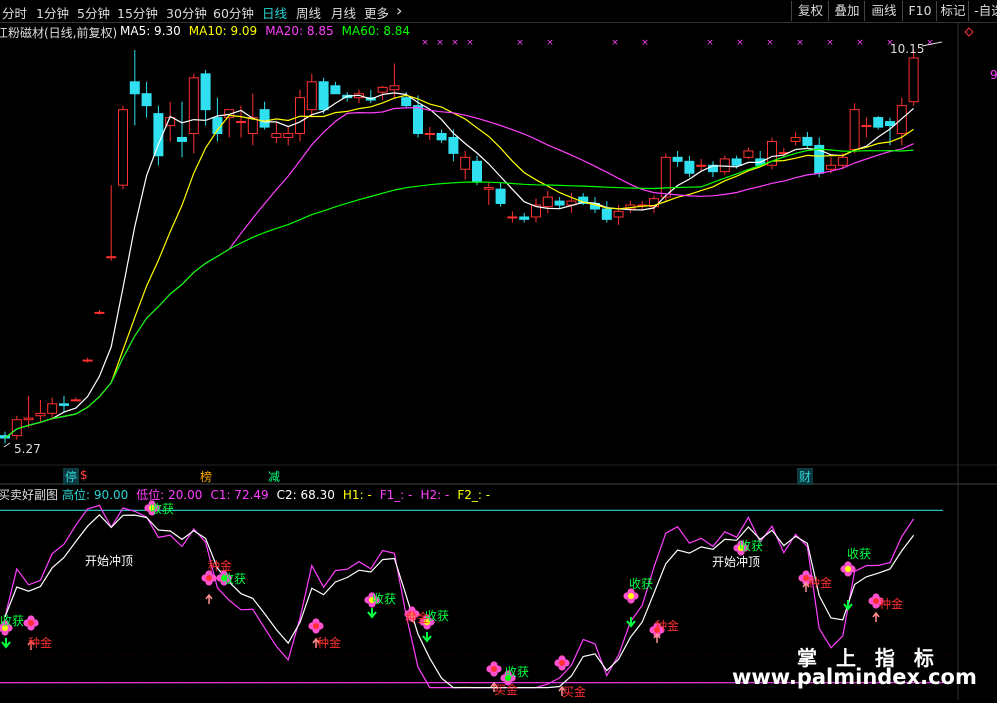 The image size is (997, 703). What do you see at coordinates (517, 672) in the screenshot?
I see `annotation-harvest-7: 收获` at bounding box center [517, 672].